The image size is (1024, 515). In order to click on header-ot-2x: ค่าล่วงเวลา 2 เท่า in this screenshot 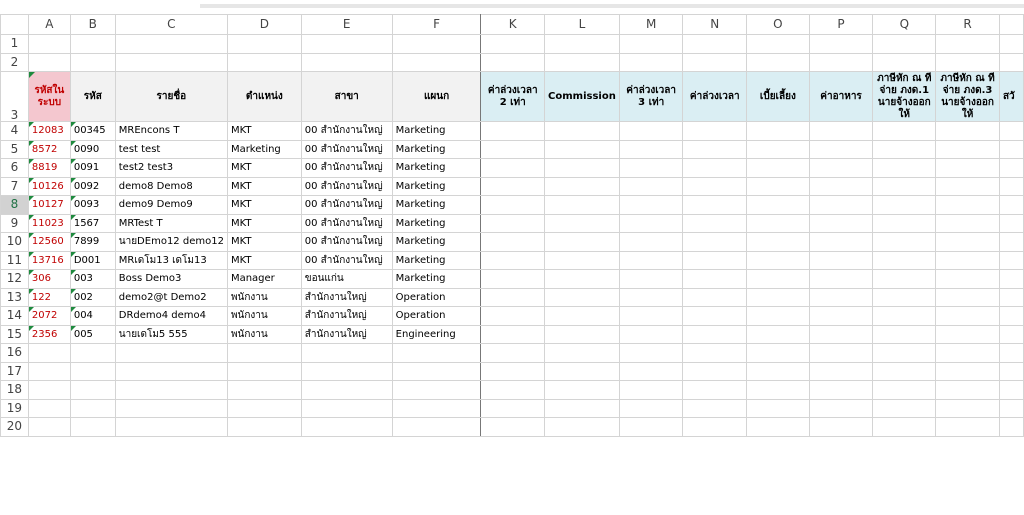, I will do `click(513, 96)`.